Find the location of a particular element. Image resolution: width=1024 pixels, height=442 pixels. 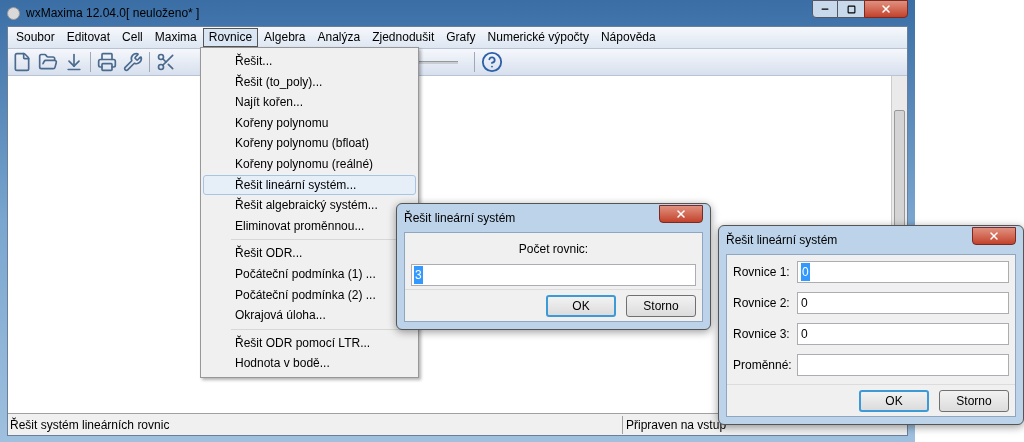

menu-item: Kořeny polynomu is located at coordinates (309, 123).